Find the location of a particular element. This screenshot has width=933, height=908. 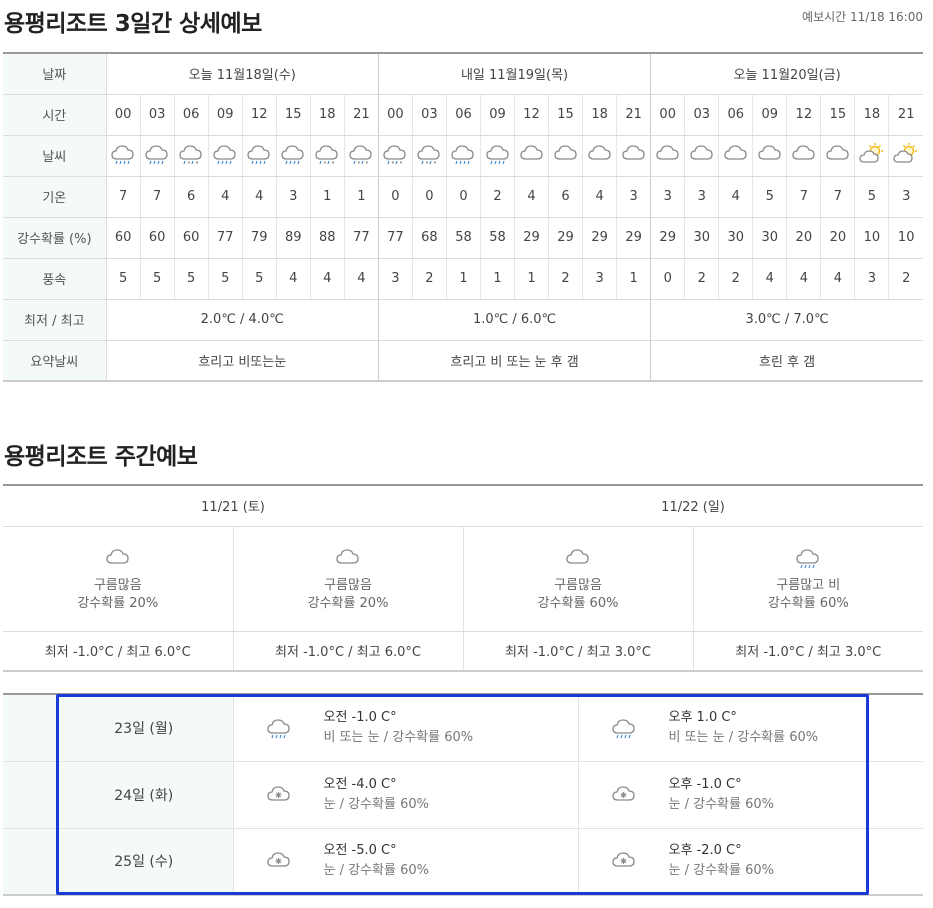

minmax-cell: 1.0℃ / 6.0℃ is located at coordinates (515, 320).